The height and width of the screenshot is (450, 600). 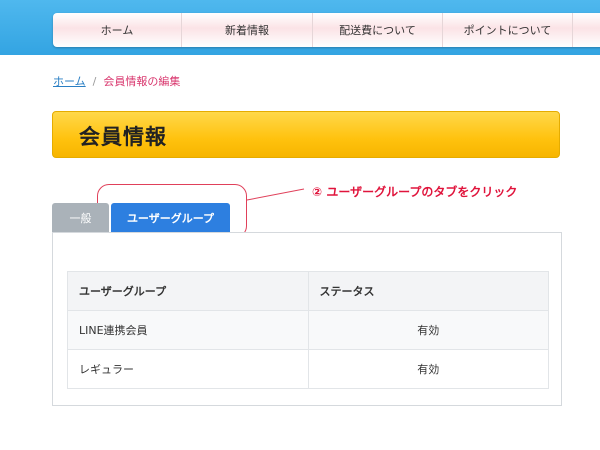 What do you see at coordinates (188, 369) in the screenshot?
I see `cell-user-group: レギュラー` at bounding box center [188, 369].